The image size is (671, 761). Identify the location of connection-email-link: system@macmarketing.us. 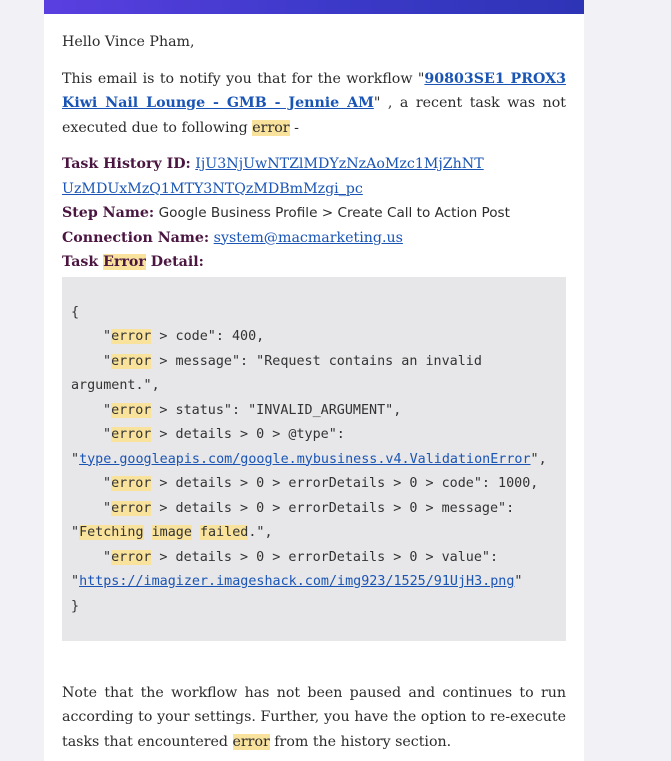
(308, 238).